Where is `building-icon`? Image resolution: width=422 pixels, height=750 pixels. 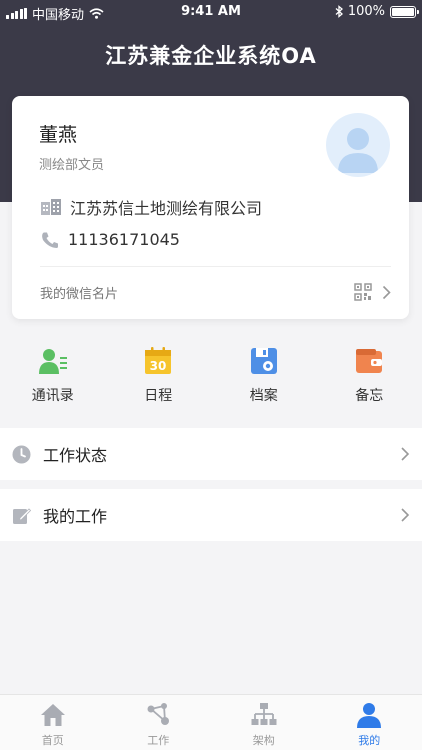
building-icon is located at coordinates (51, 207).